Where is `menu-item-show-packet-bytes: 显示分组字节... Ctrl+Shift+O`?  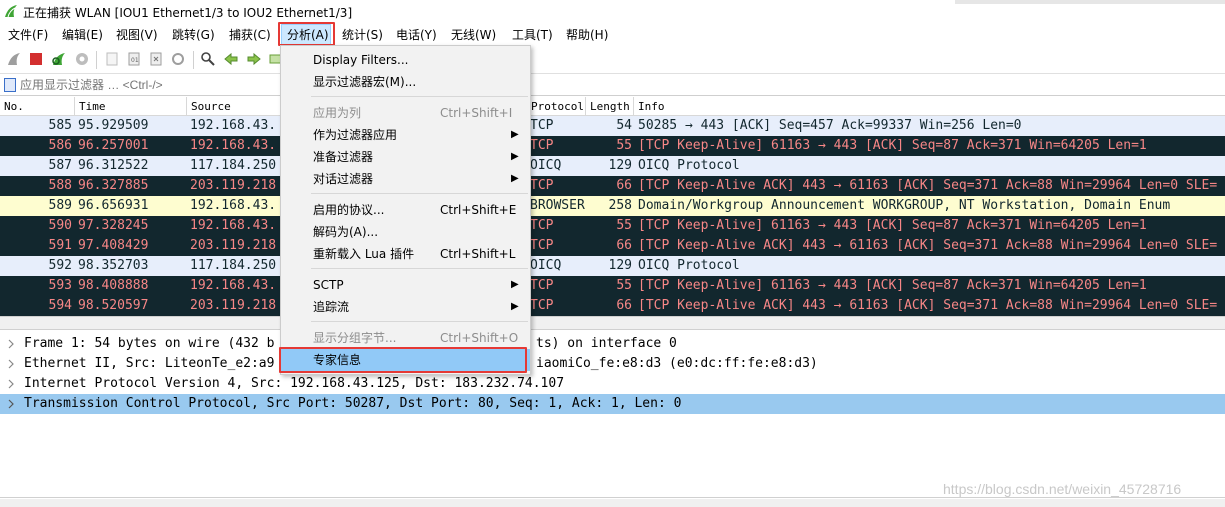 menu-item-show-packet-bytes: 显示分组字节... Ctrl+Shift+O is located at coordinates (405, 338).